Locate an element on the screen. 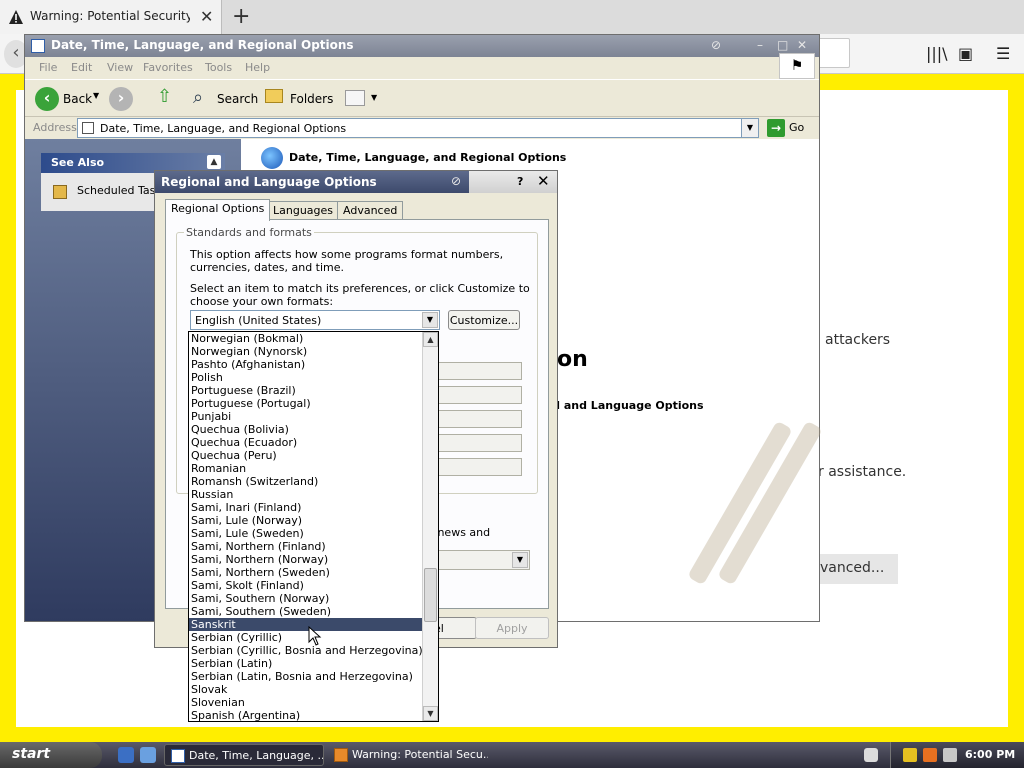 This screenshot has width=1024, height=768. minimize-icon: – is located at coordinates (760, 45).